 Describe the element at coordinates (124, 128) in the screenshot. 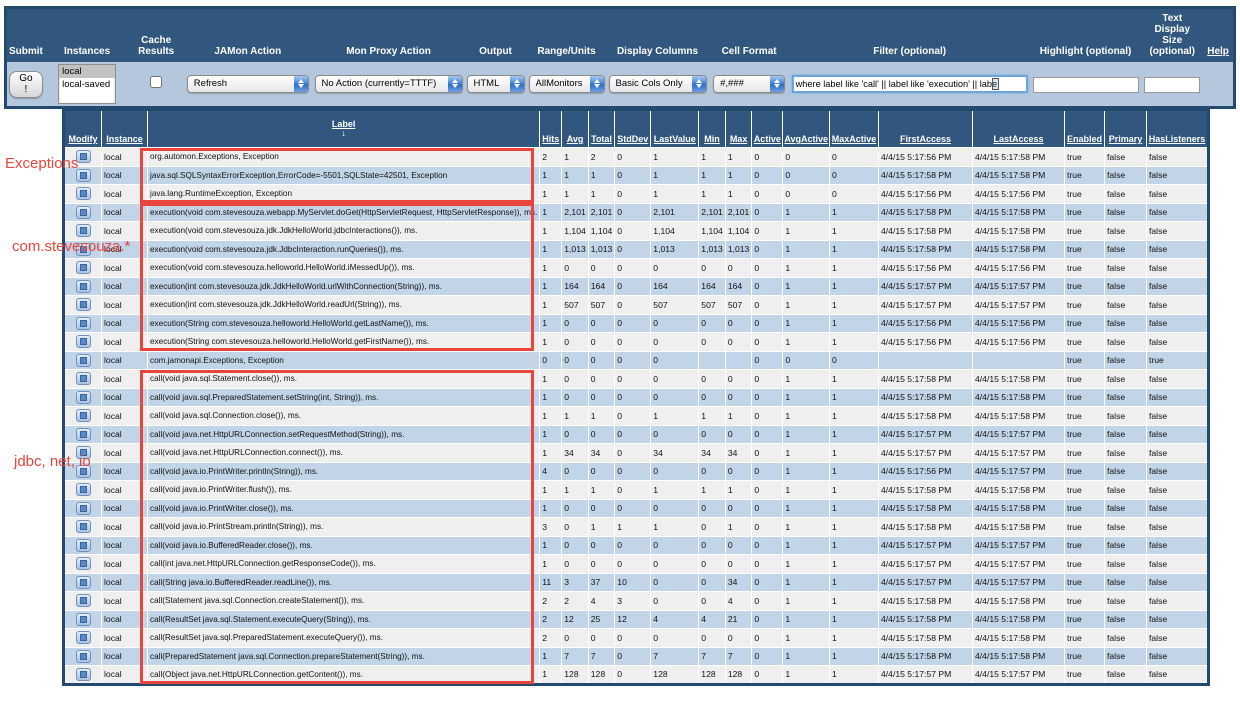

I see `column-header-instance: Instance` at that location.